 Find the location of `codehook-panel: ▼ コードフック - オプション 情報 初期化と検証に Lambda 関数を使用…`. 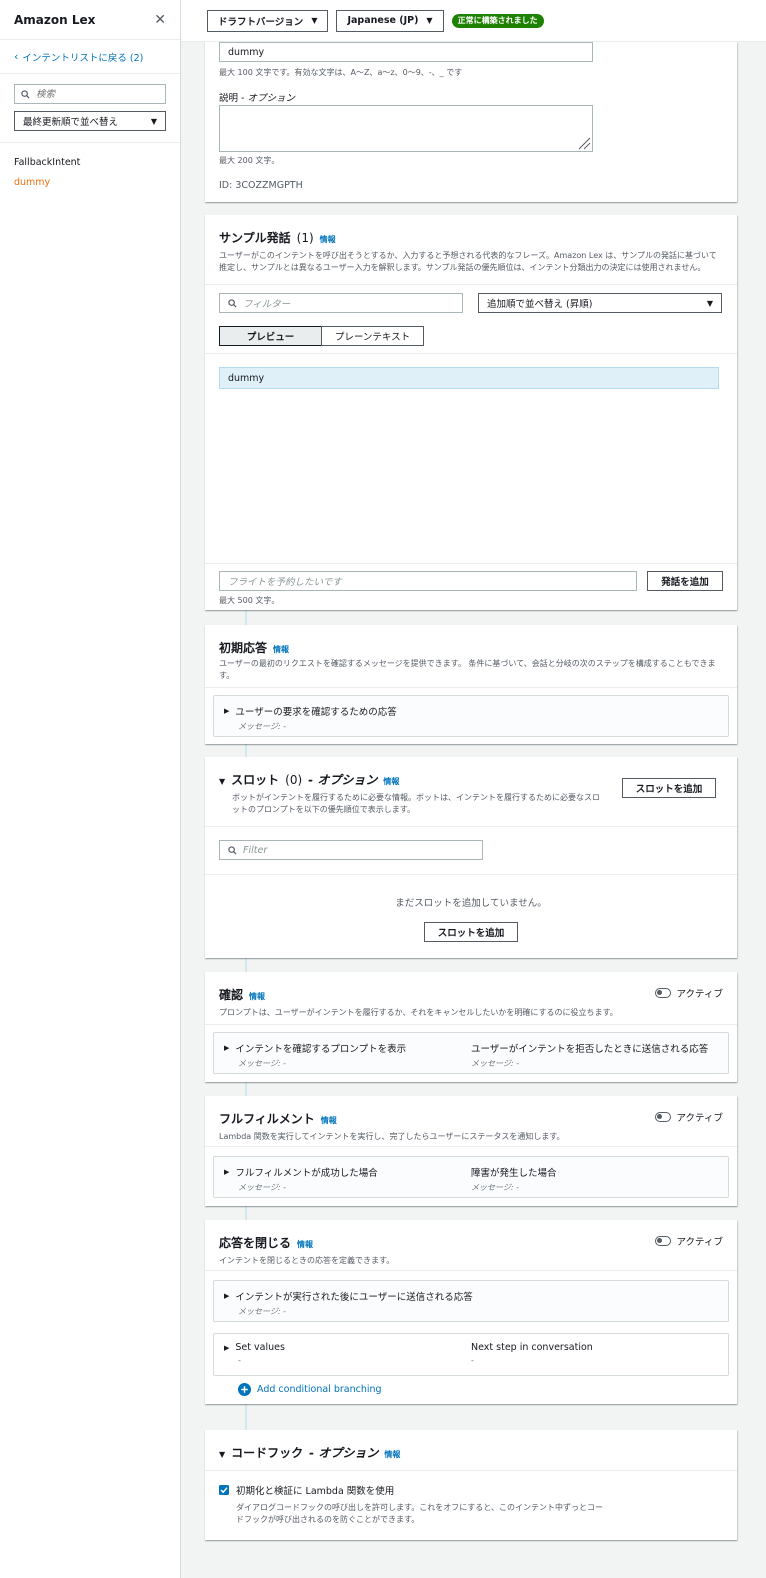

codehook-panel: ▼ コードフック - オプション 情報 初期化と検証に Lambda 関数を使用… is located at coordinates (471, 1485).